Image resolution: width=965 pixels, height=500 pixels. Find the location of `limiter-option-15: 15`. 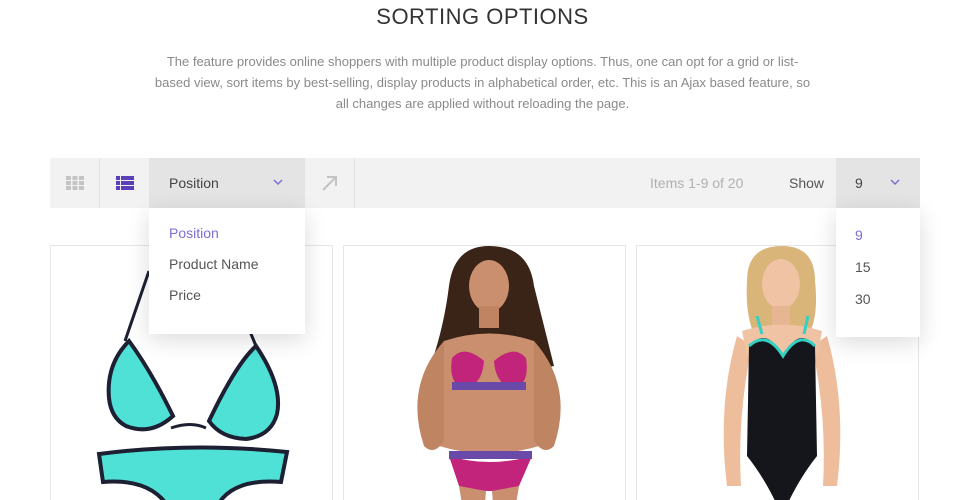

limiter-option-15: 15 is located at coordinates (878, 272).